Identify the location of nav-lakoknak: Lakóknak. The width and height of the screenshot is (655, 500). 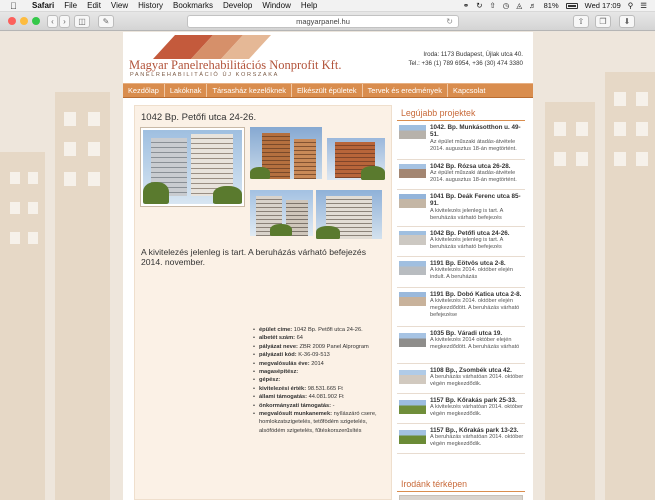
(186, 90).